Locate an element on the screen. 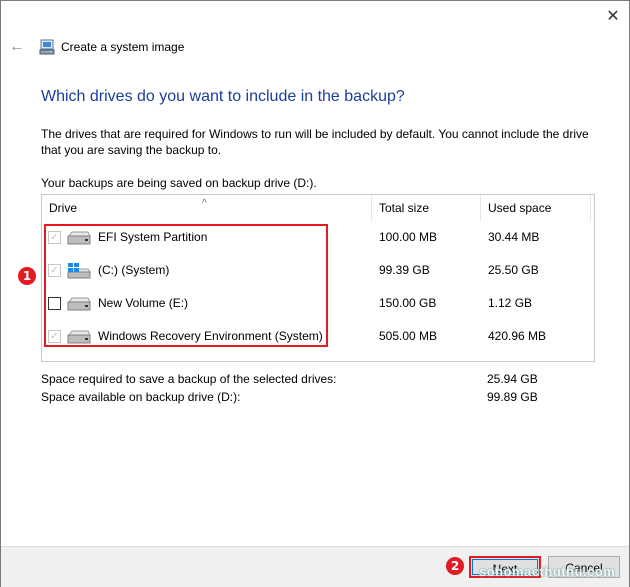 The height and width of the screenshot is (587, 630). space-available-label: Space available on backup drive (D:): is located at coordinates (141, 397).